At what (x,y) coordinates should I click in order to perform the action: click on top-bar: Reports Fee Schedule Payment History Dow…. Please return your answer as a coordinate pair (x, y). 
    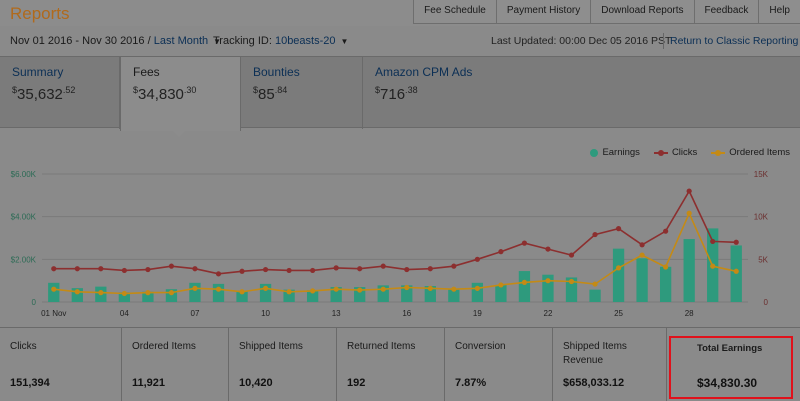
    Looking at the image, I should click on (400, 13).